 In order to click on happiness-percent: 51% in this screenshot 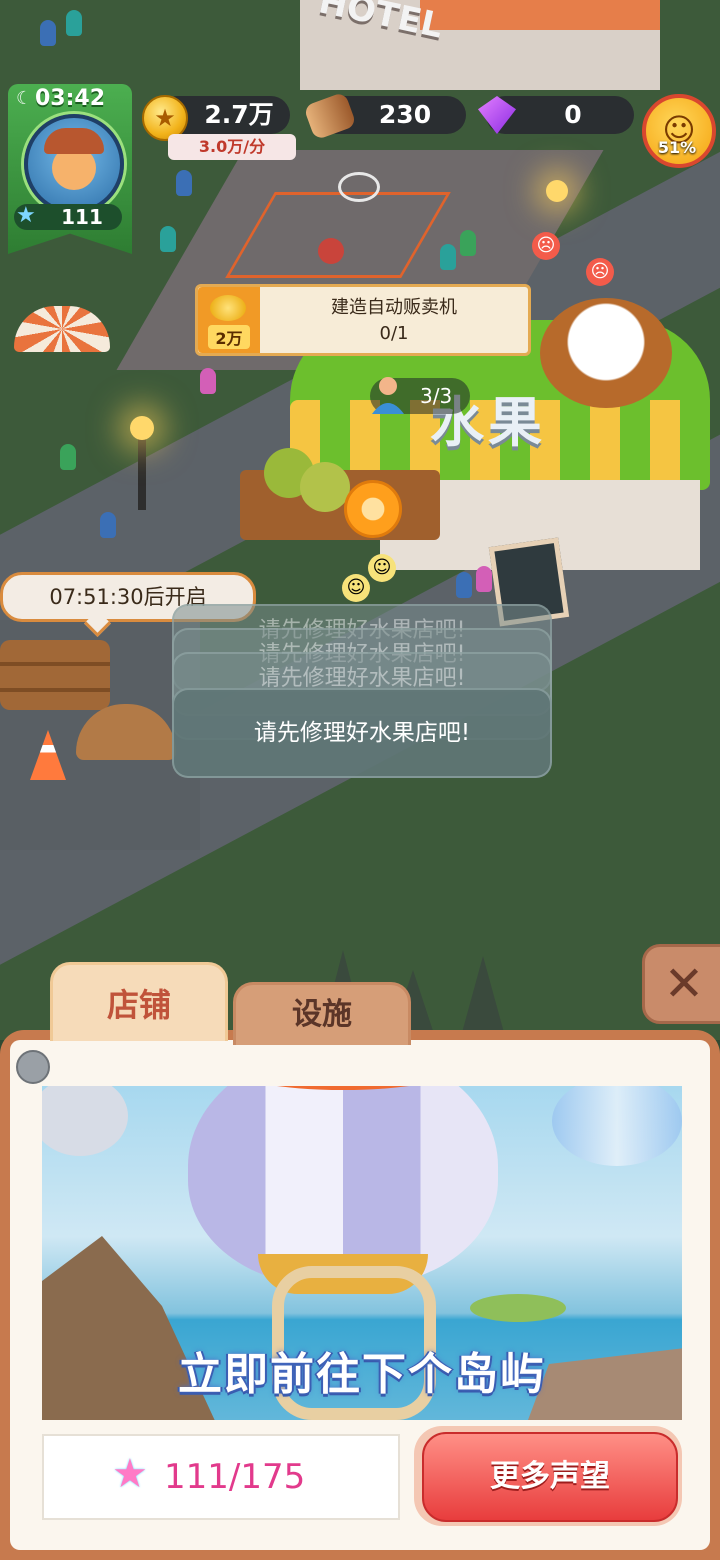, I will do `click(677, 147)`.